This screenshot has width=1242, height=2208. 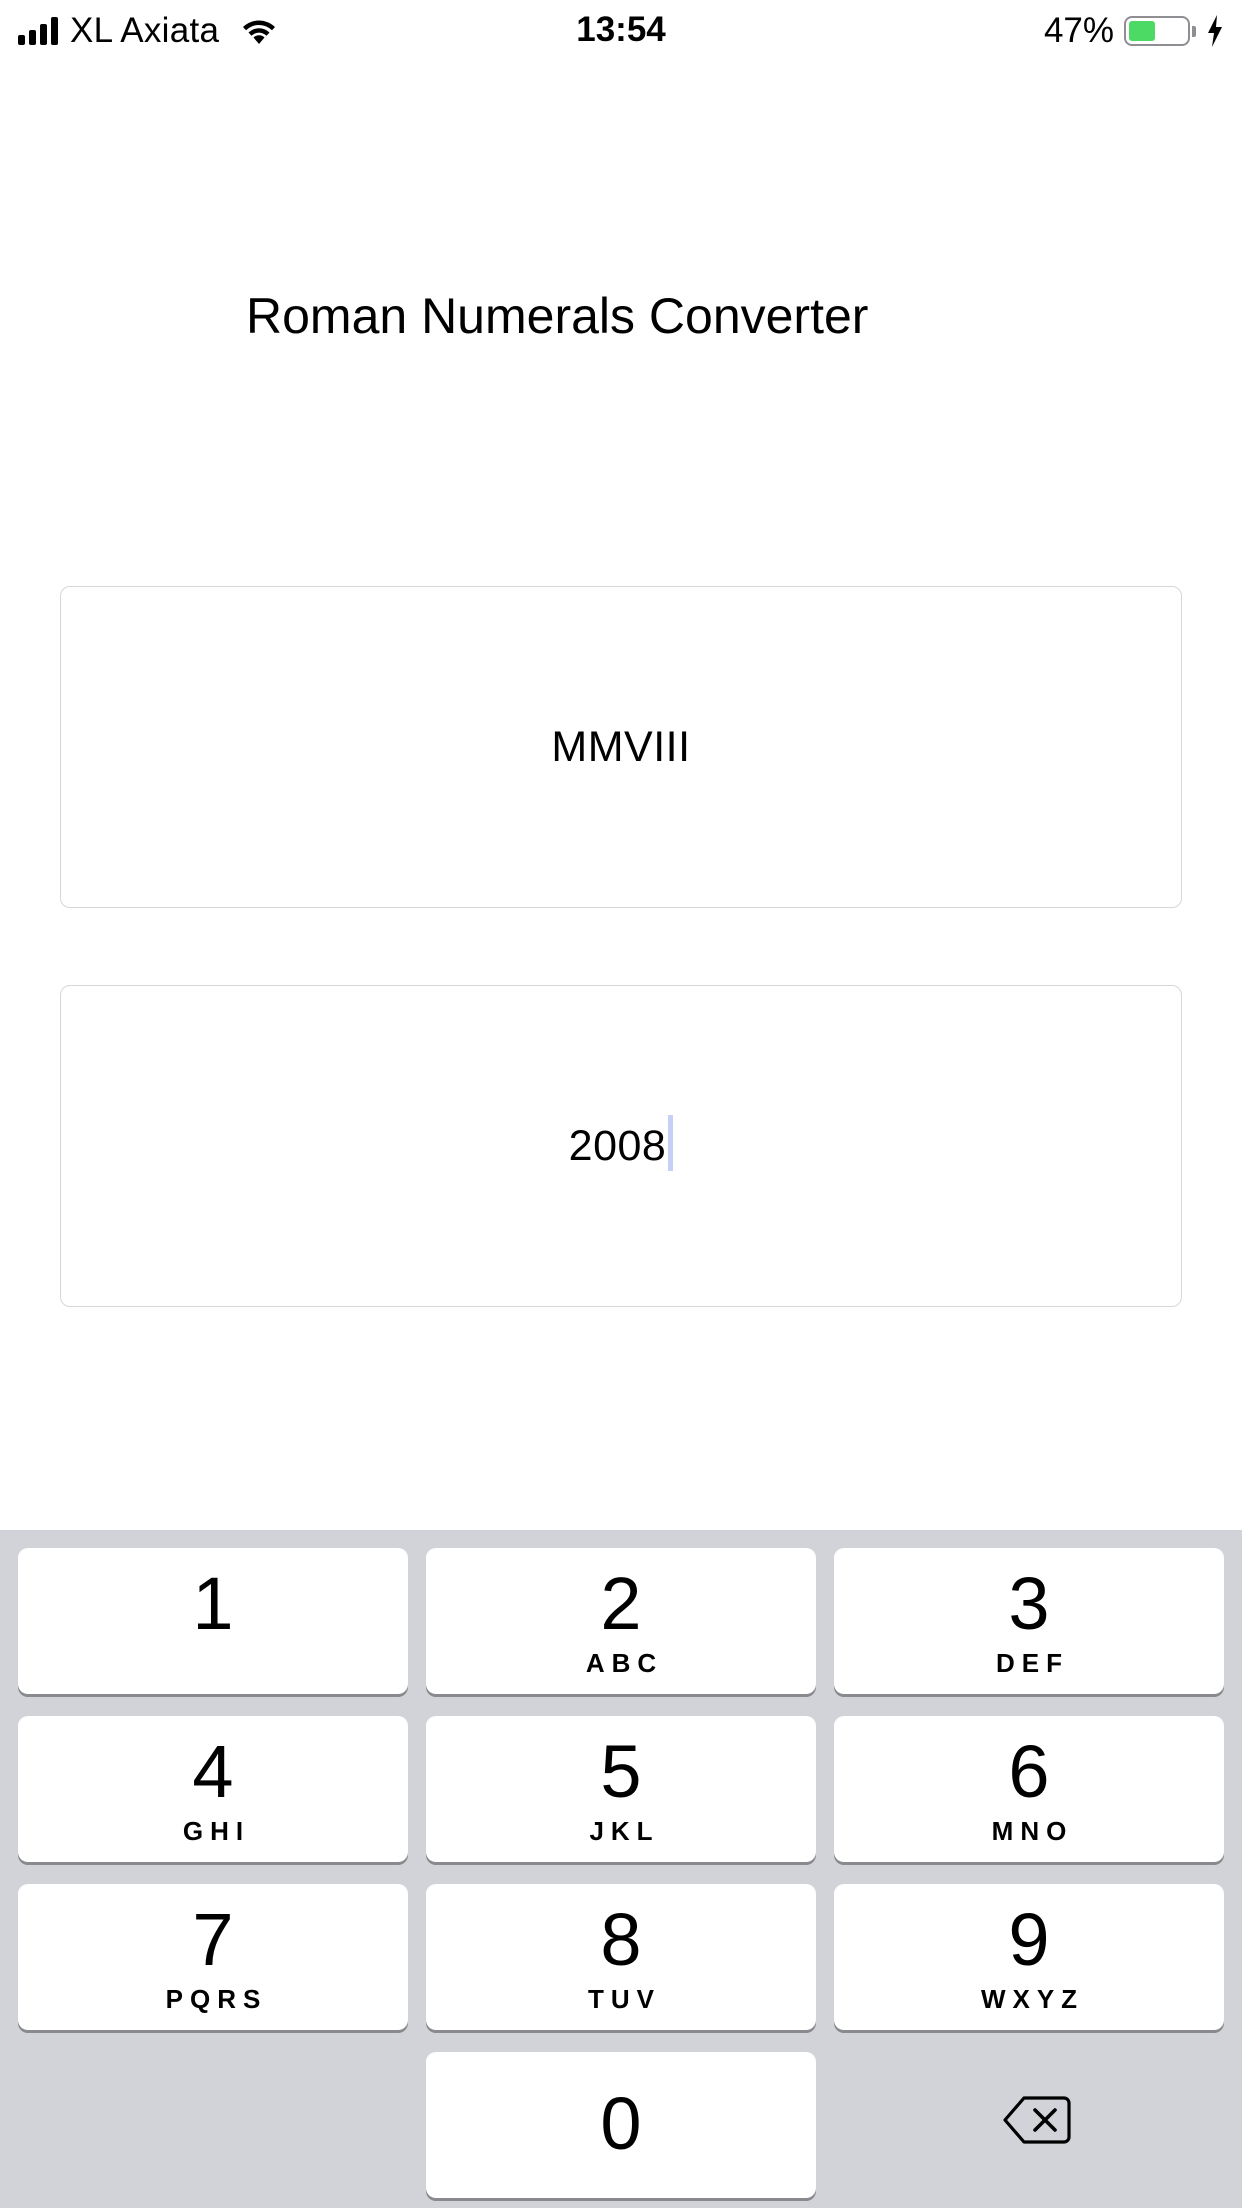 I want to click on key-2: 2 ABC, so click(x=621, y=1621).